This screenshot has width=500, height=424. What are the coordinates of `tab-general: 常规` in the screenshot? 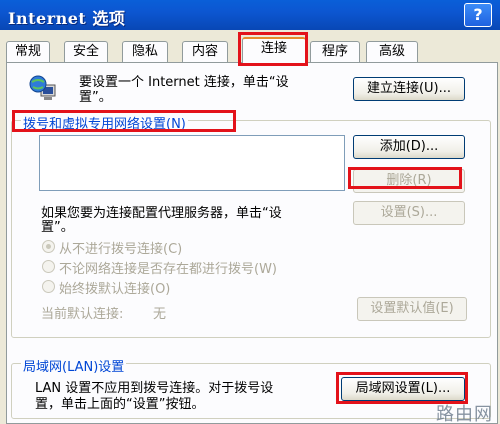 It's located at (28, 52).